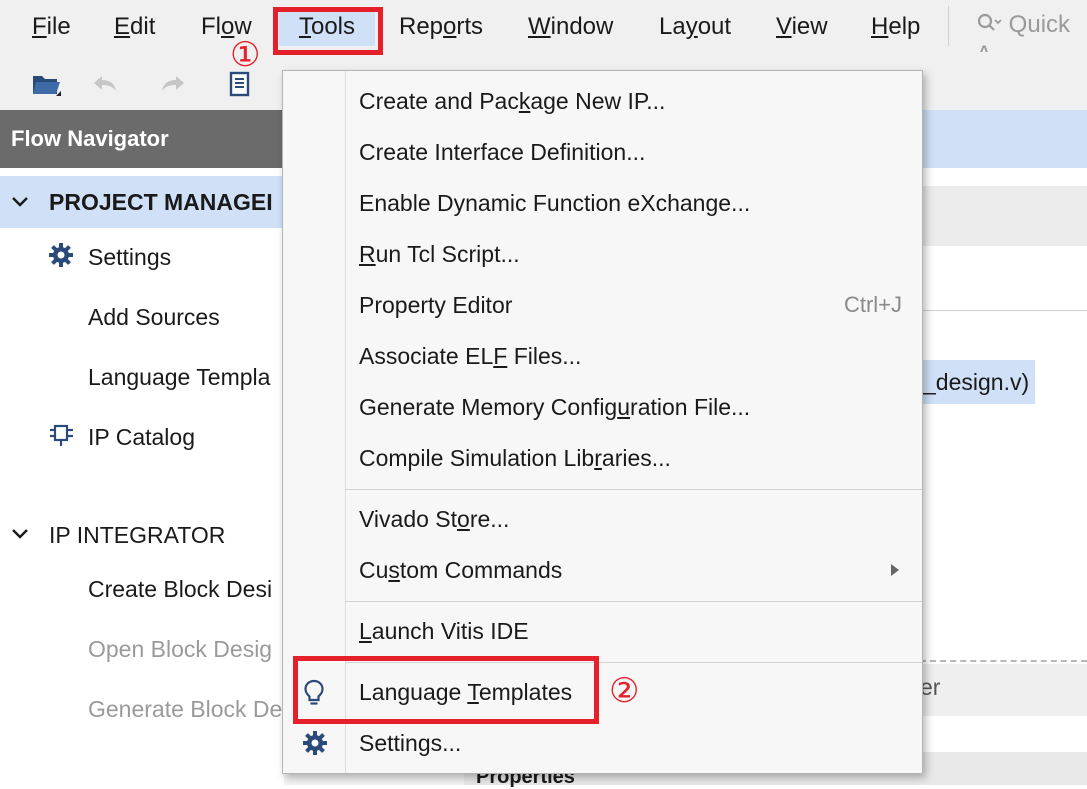 The image size is (1087, 789). Describe the element at coordinates (245, 55) in the screenshot. I see `annotation-step-1: ①` at that location.